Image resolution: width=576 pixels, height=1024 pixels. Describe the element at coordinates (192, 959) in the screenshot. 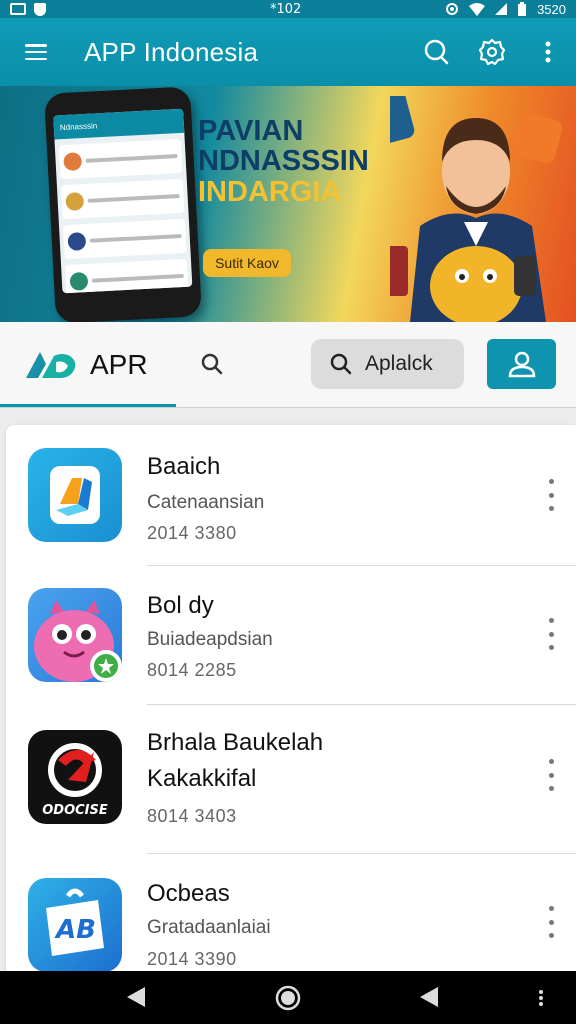

I see `app-date: 2014 3390` at that location.